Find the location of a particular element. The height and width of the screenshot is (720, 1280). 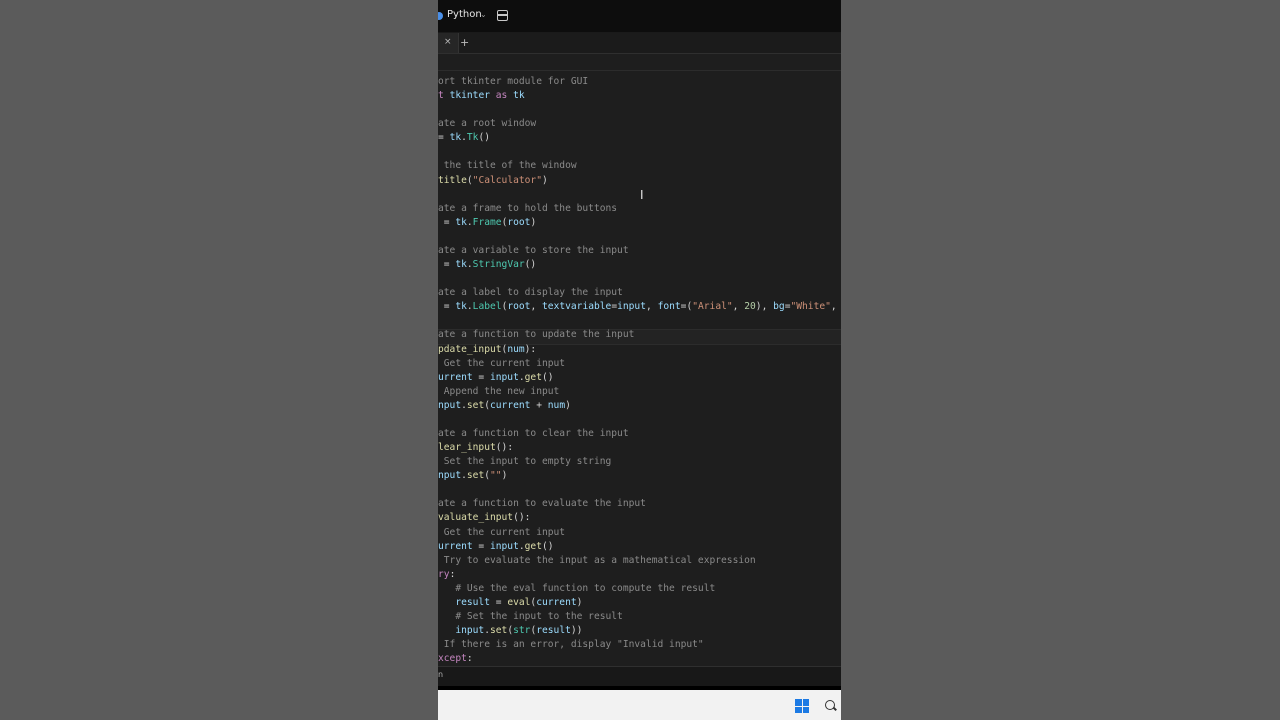

code-line: # Set the input to the result is located at coordinates (530, 617).